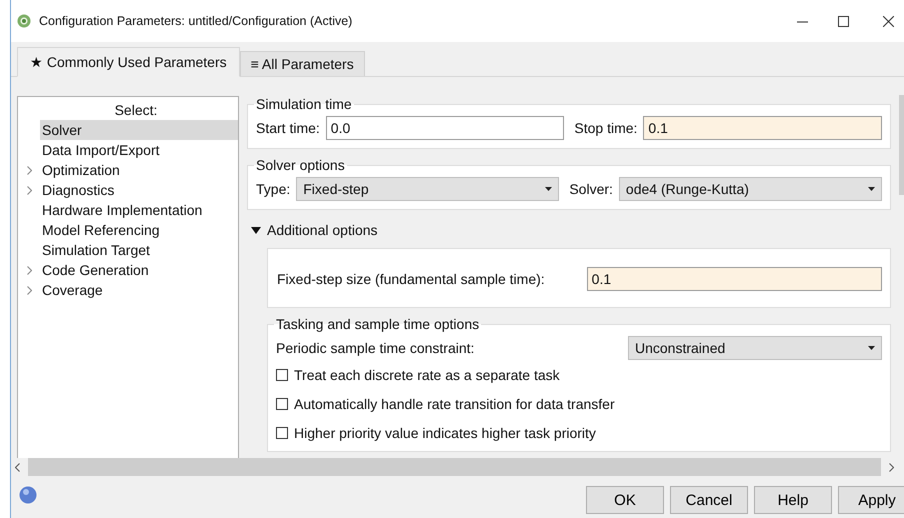  Describe the element at coordinates (625, 500) in the screenshot. I see `dialog-button: OK` at that location.